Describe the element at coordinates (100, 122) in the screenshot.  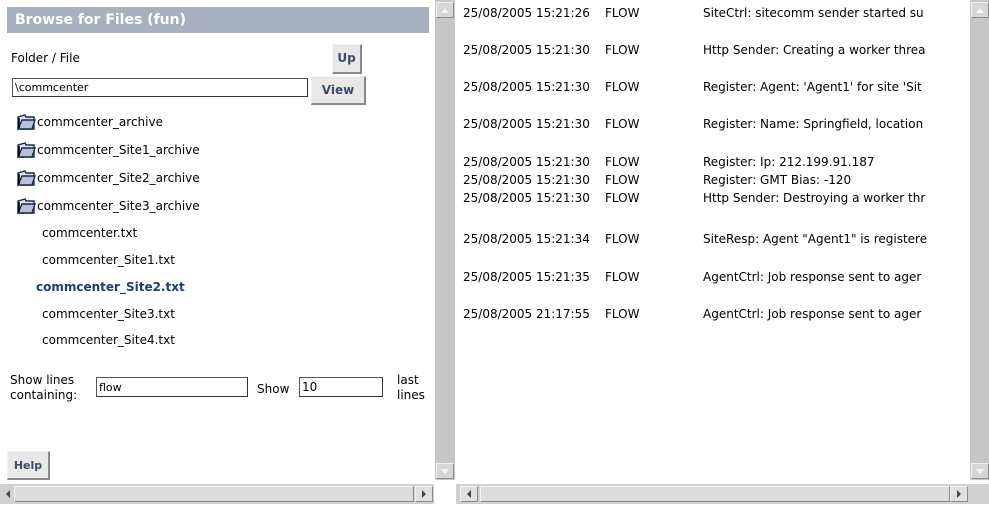
I see `folder-name: commcenter_archive` at that location.